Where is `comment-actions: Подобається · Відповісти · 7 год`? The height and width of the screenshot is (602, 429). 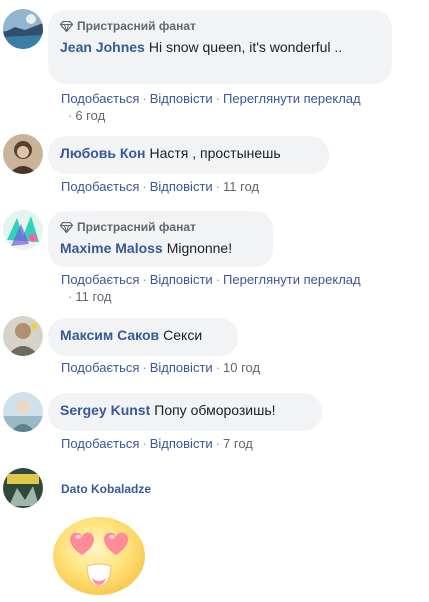
comment-actions: Подобається · Відповісти · 7 год is located at coordinates (241, 443).